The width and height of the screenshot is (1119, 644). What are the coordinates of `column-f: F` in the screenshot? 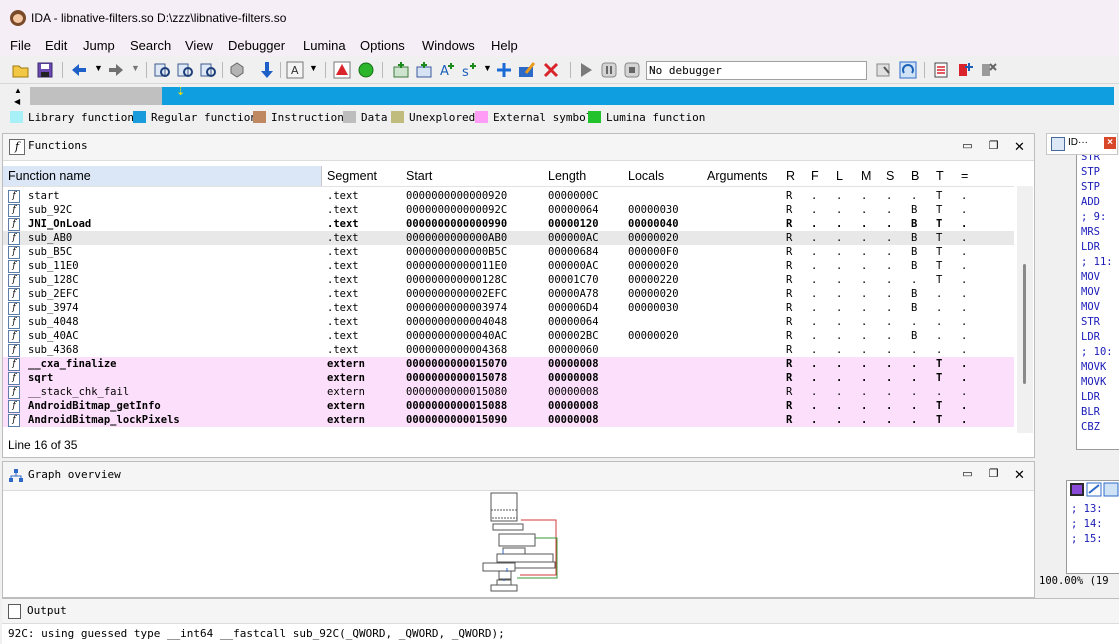 It's located at (815, 176).